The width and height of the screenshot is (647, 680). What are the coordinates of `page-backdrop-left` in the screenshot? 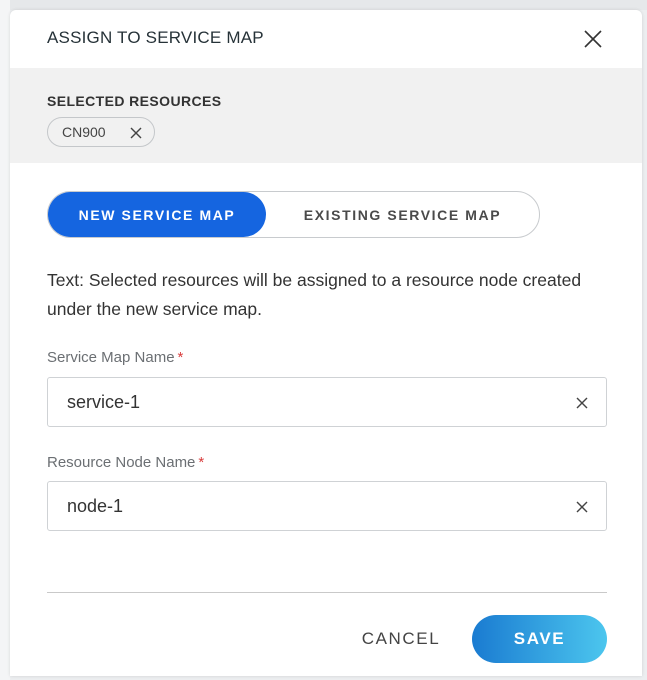 It's located at (5, 340).